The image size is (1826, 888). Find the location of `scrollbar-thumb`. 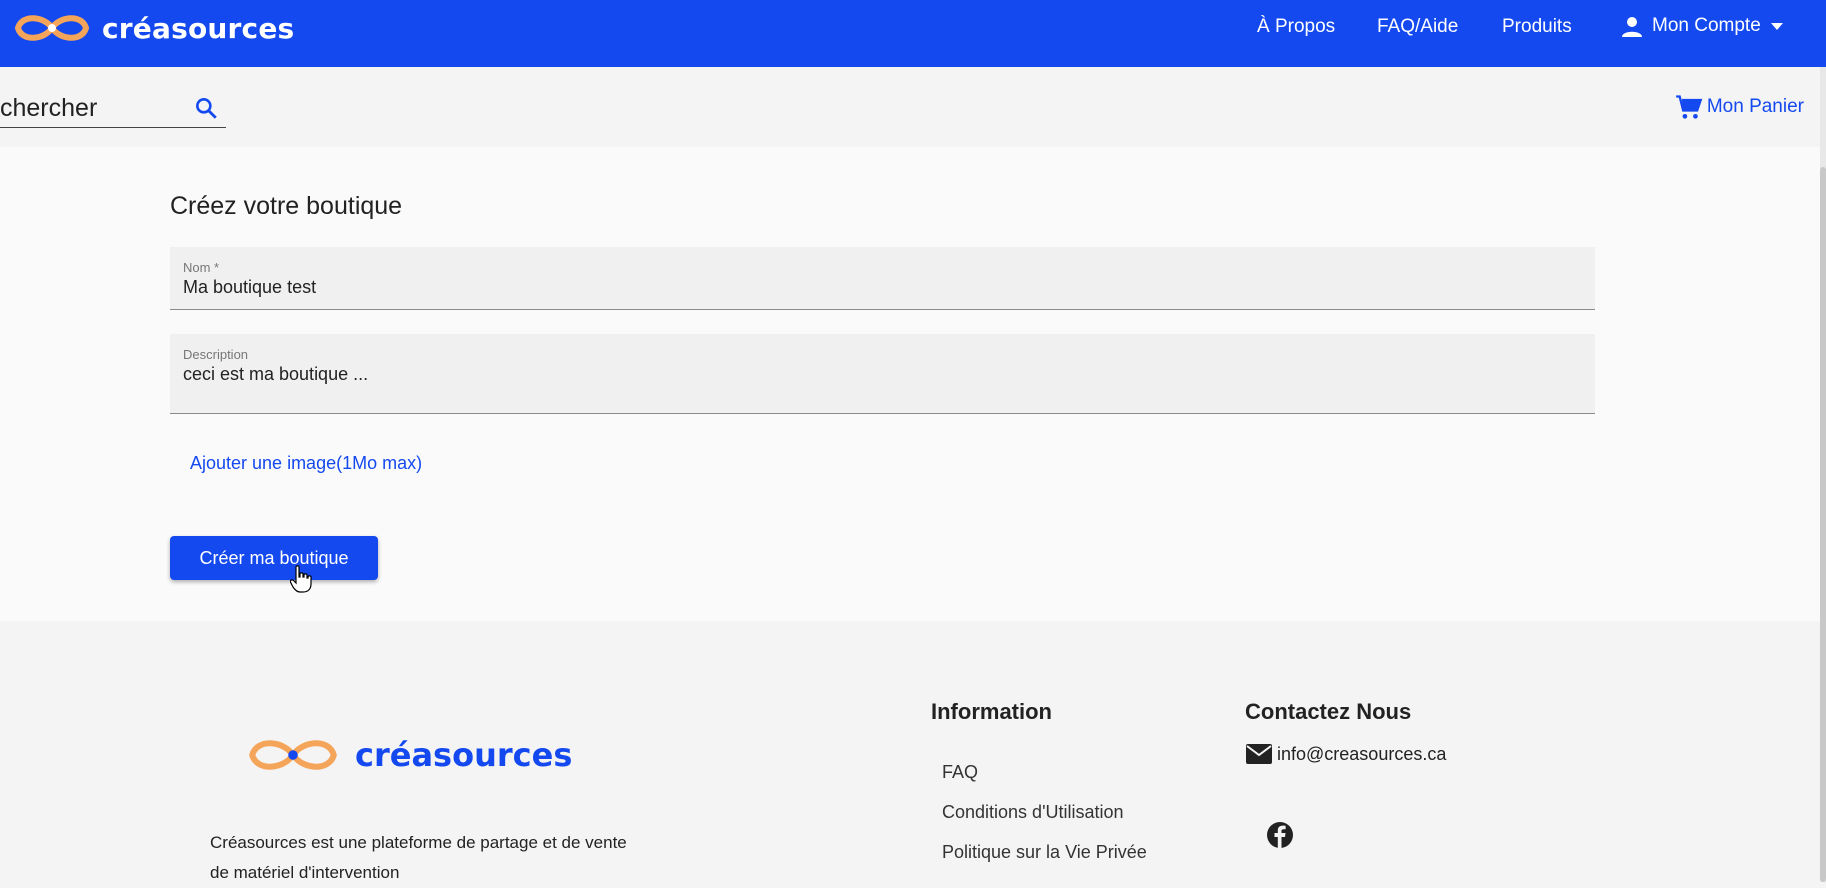

scrollbar-thumb is located at coordinates (1823, 524).